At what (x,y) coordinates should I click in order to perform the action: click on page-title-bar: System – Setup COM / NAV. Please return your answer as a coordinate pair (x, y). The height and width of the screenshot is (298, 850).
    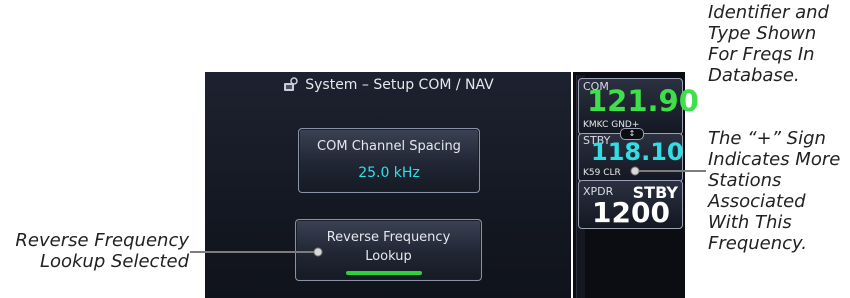
    Looking at the image, I should click on (388, 85).